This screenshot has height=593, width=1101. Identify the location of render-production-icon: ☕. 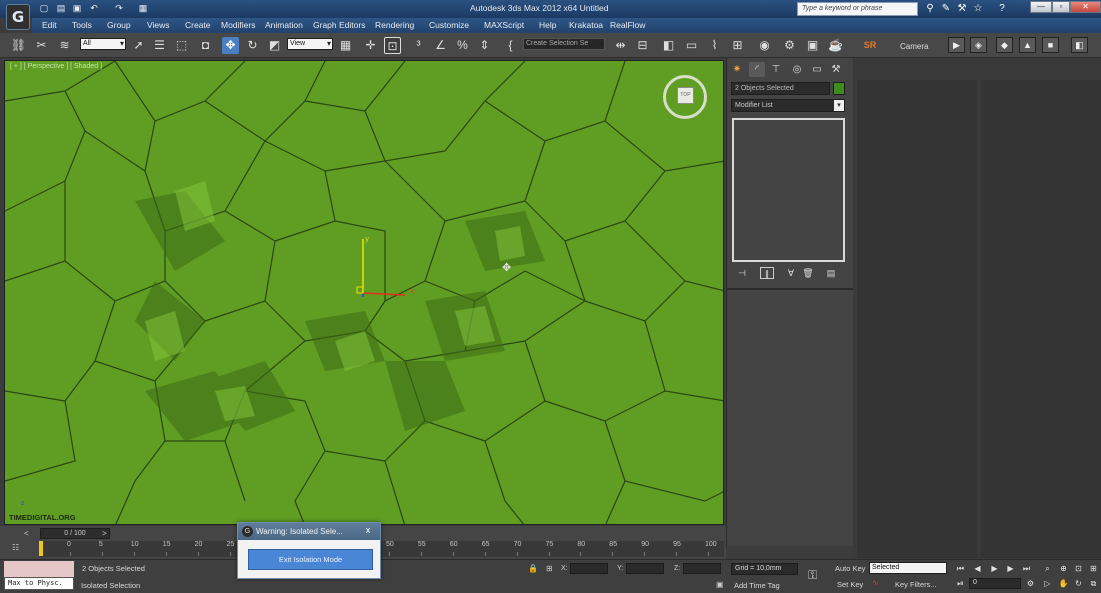
(835, 45).